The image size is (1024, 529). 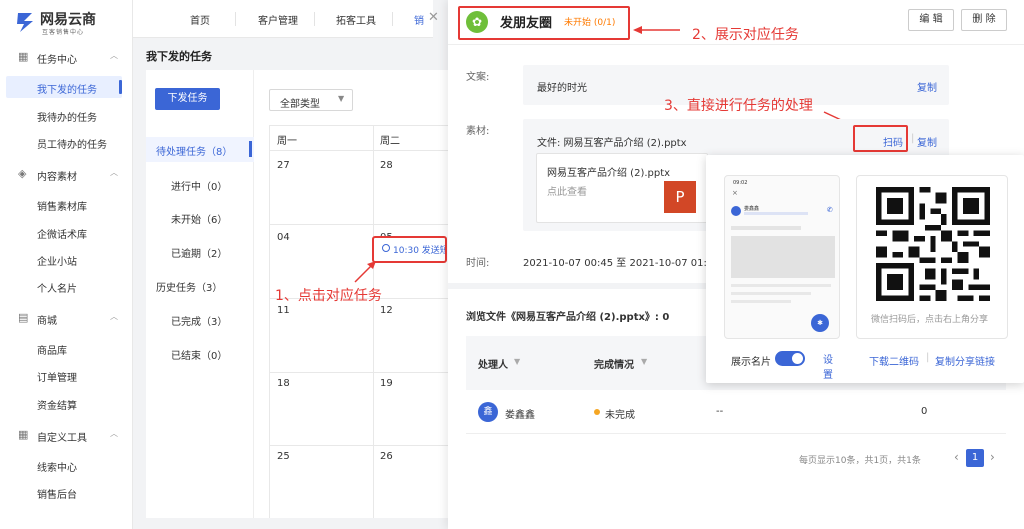 I want to click on sidebar-item-label: 订单管理, so click(x=57, y=378).